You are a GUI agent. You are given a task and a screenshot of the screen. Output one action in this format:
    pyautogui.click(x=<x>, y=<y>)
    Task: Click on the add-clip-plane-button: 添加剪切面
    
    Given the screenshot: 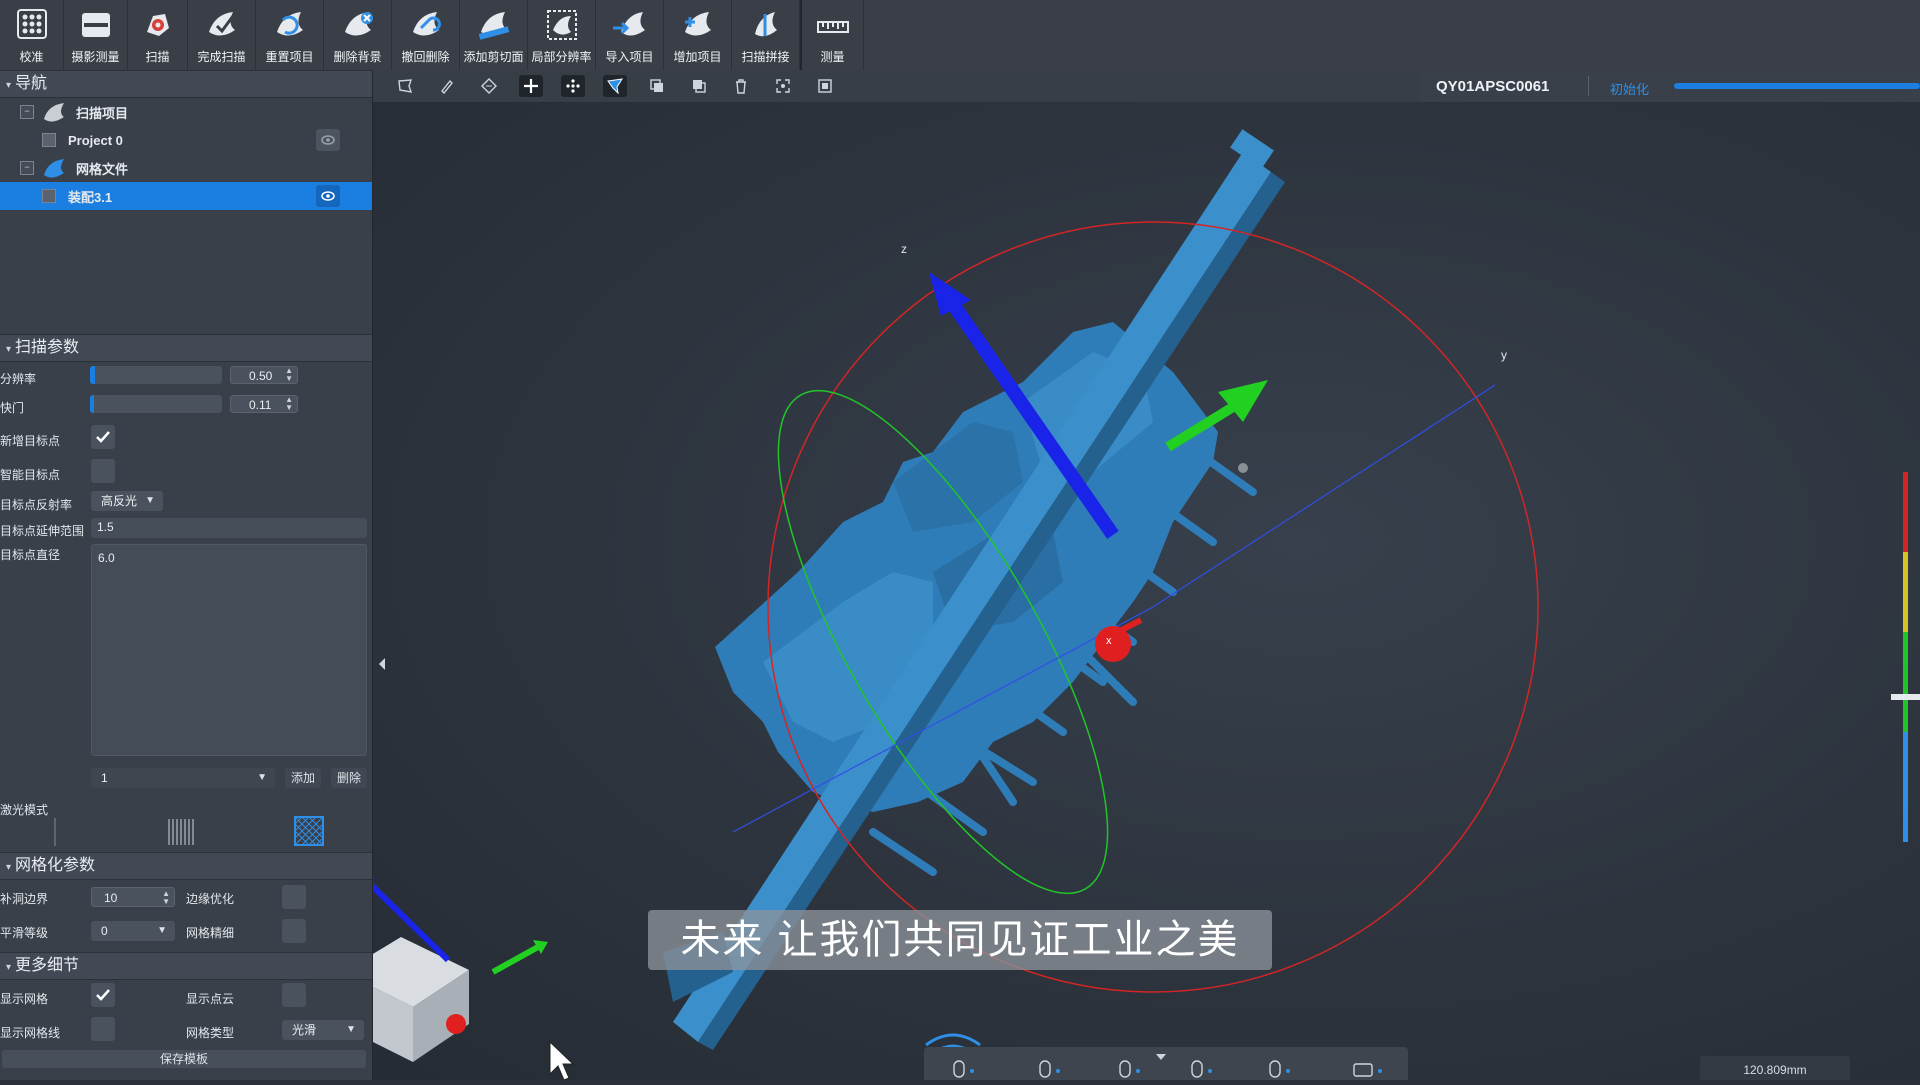 What is the action you would take?
    pyautogui.click(x=494, y=35)
    